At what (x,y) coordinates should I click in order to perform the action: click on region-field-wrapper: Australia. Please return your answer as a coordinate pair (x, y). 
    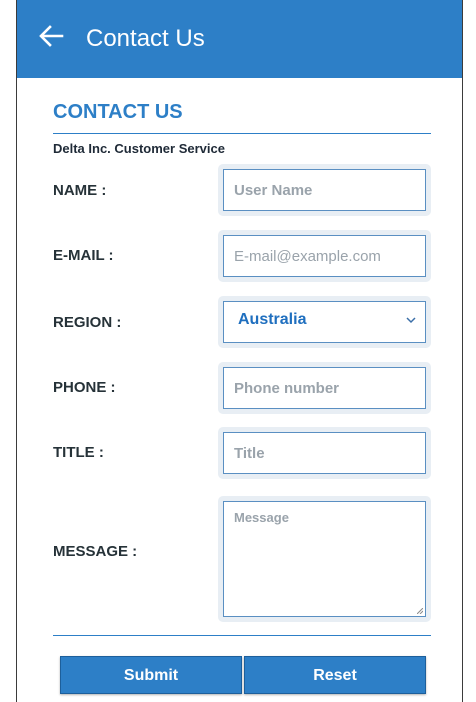
    Looking at the image, I should click on (324, 322).